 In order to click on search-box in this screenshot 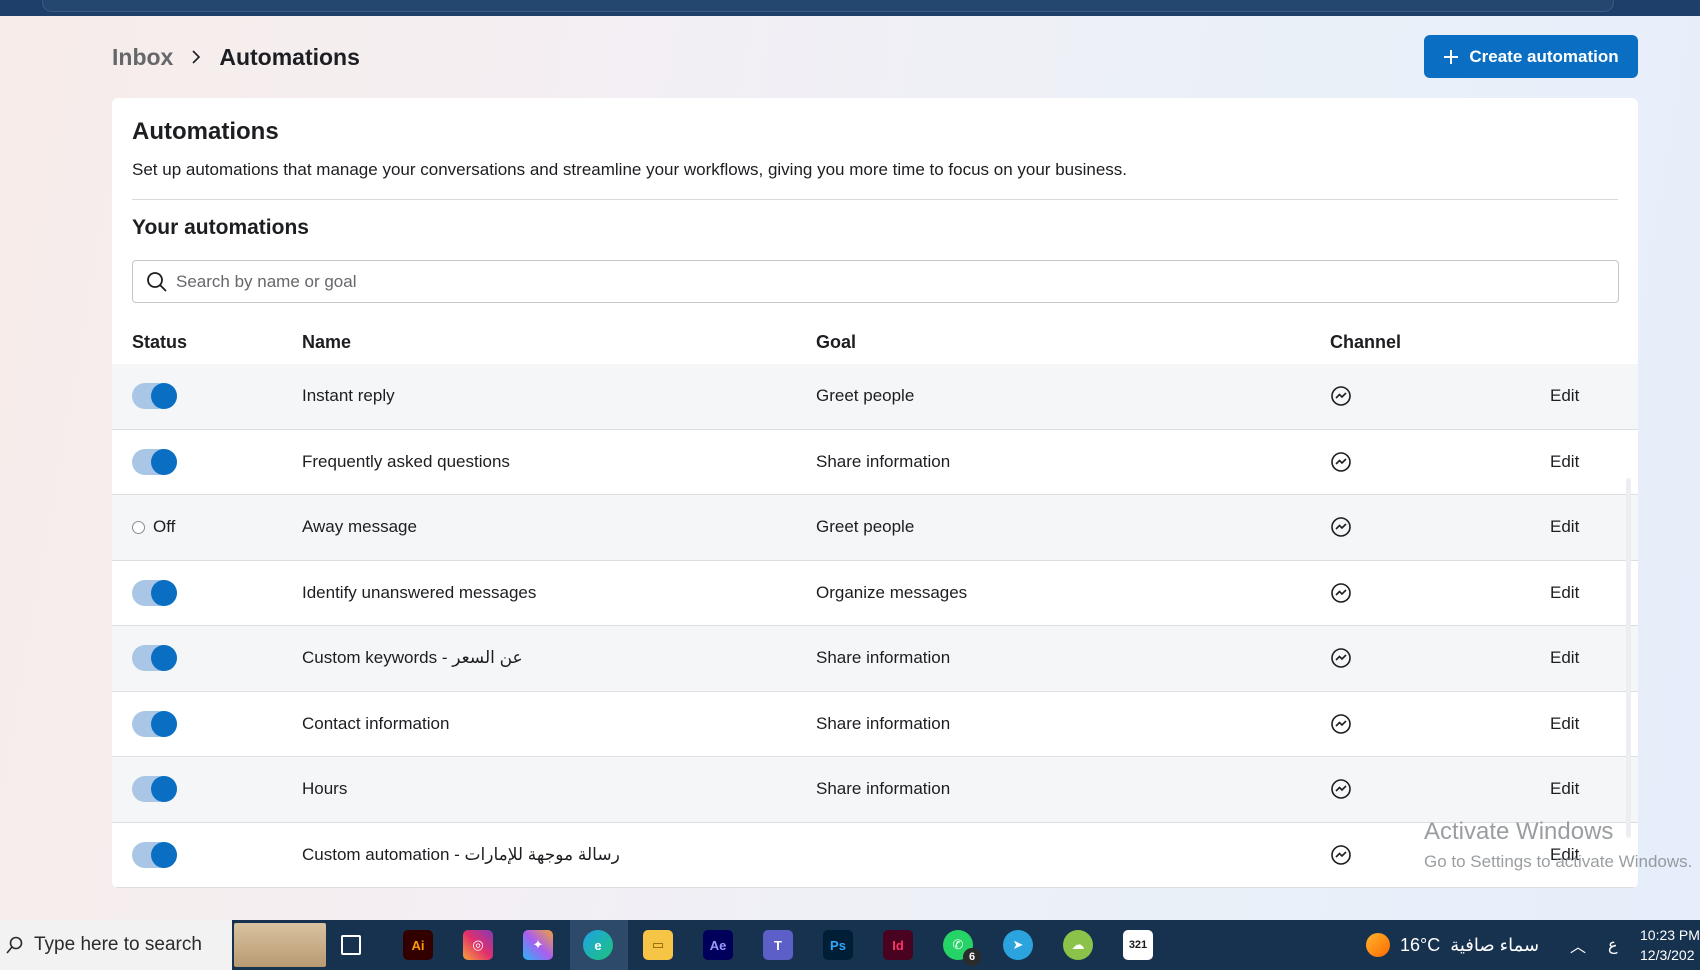, I will do `click(875, 281)`.